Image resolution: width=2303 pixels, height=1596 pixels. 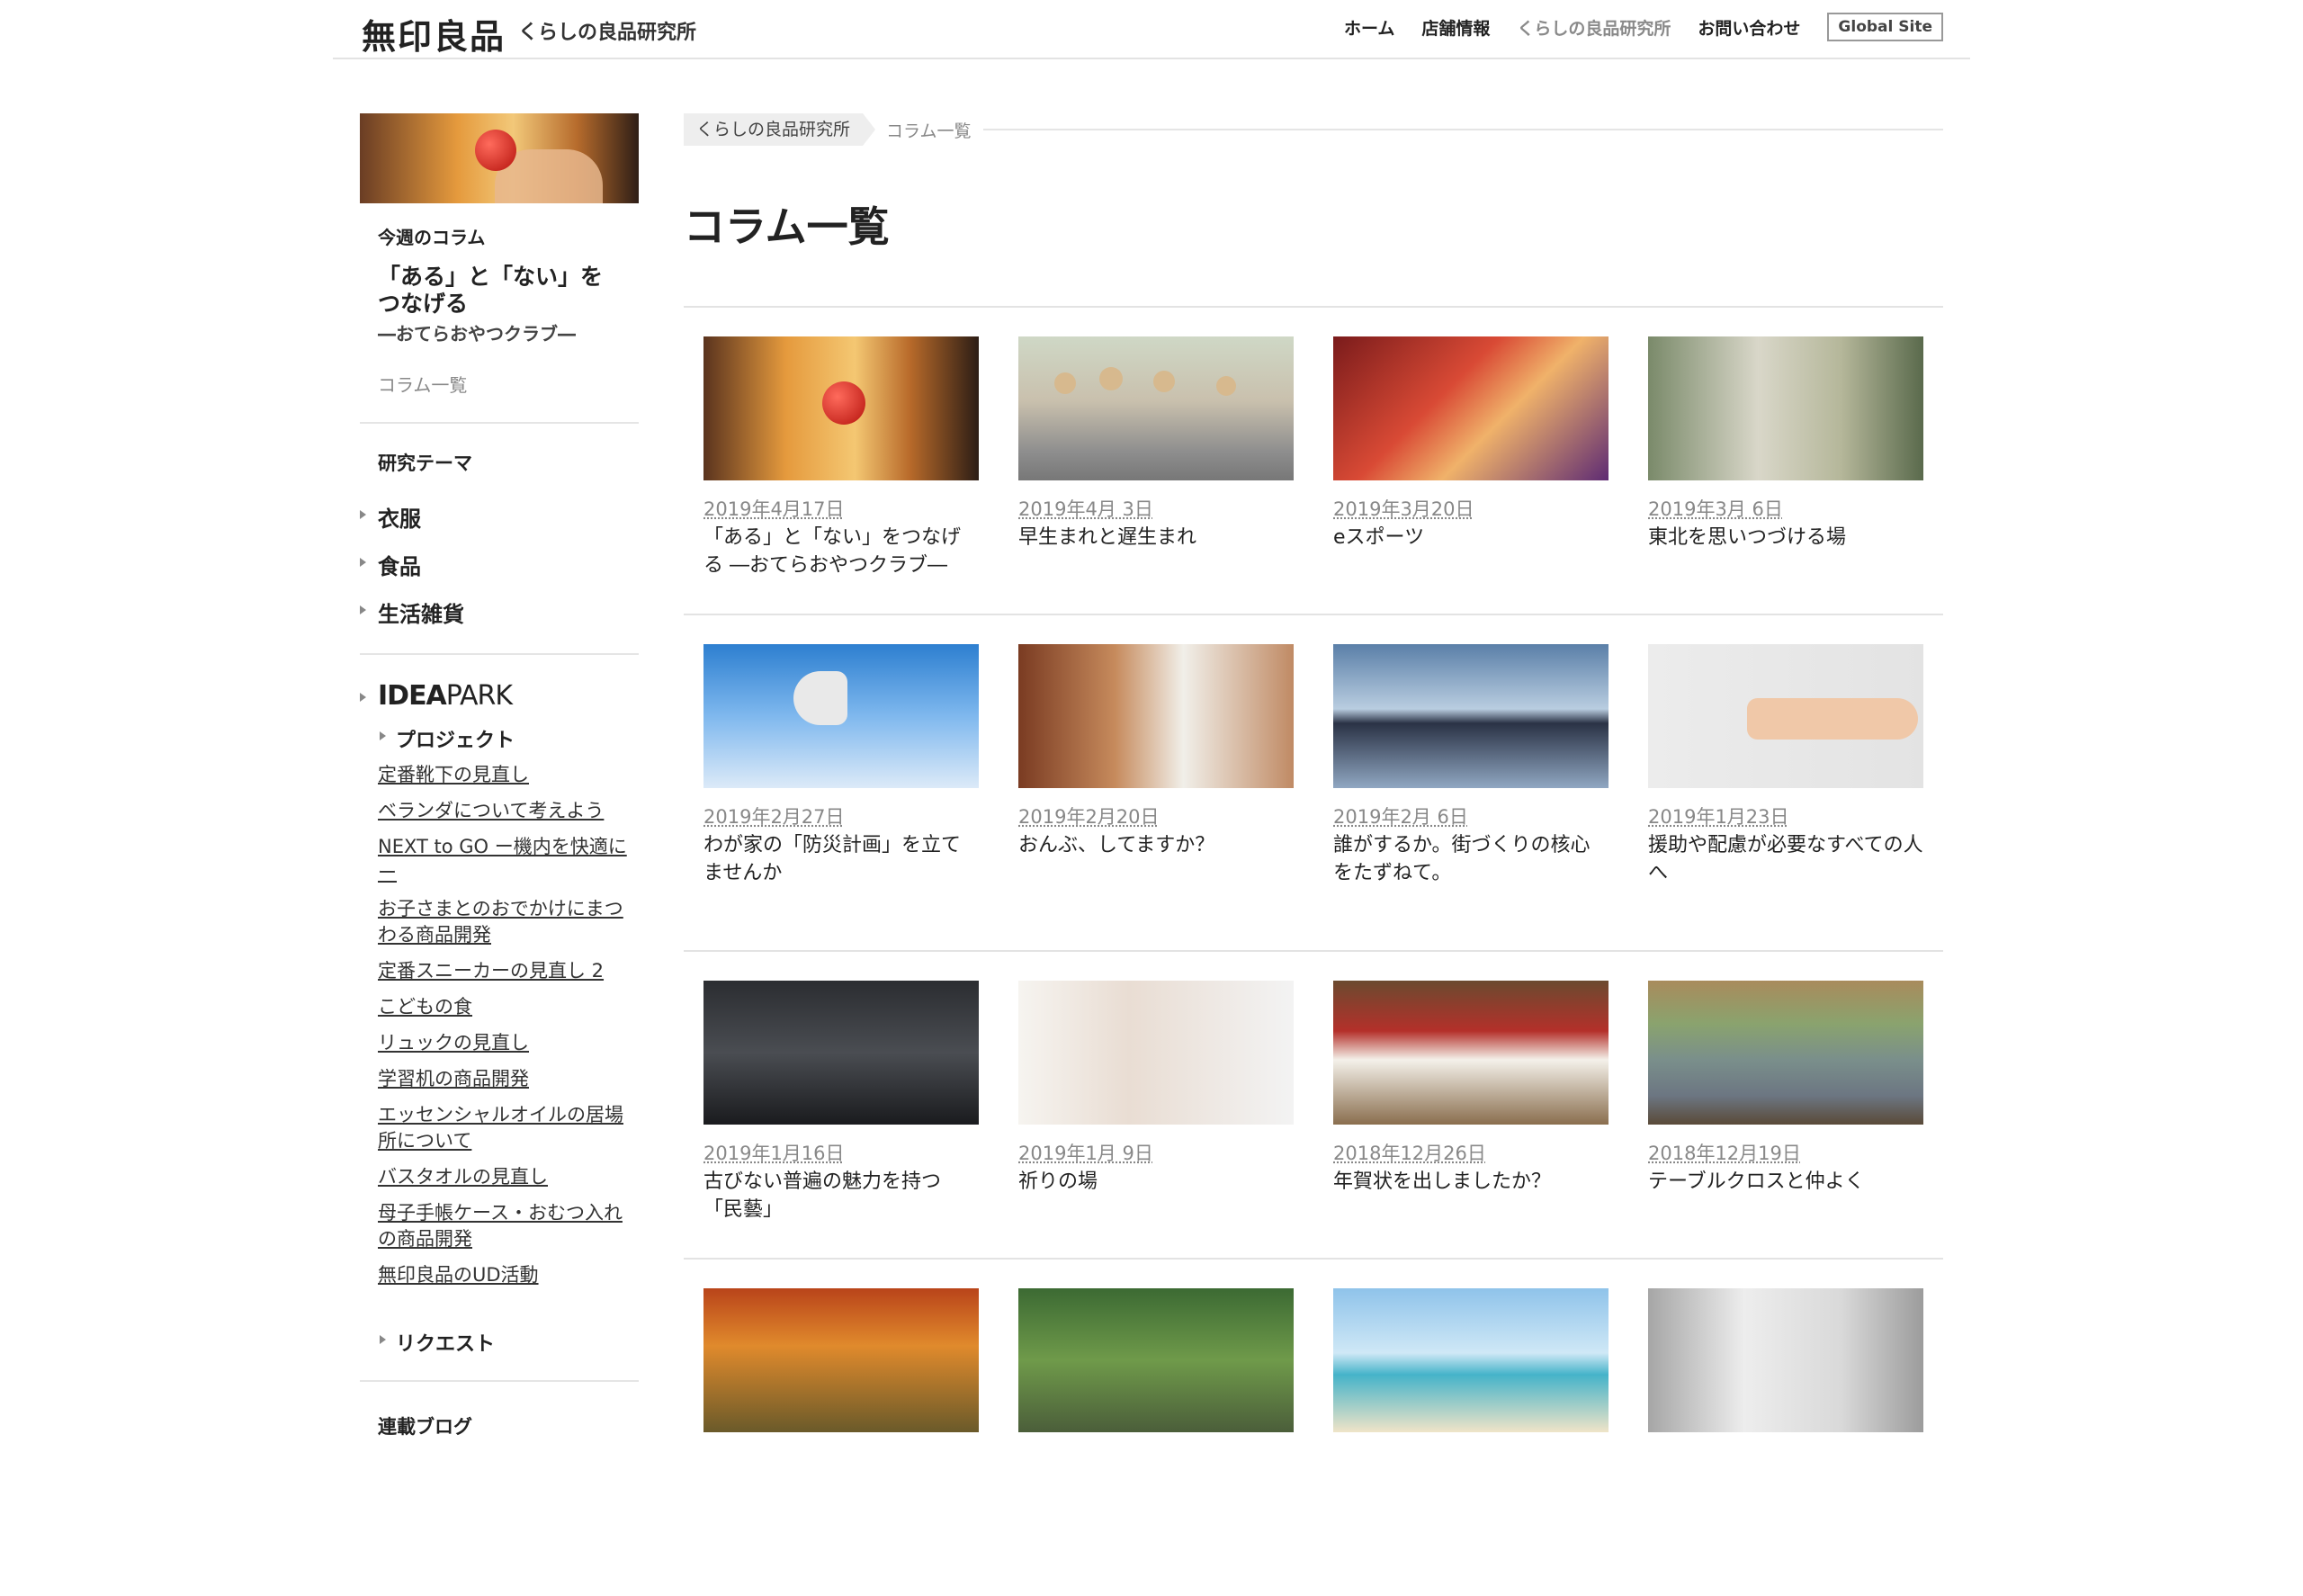 I want to click on project-link: こどもの食, so click(x=509, y=1007).